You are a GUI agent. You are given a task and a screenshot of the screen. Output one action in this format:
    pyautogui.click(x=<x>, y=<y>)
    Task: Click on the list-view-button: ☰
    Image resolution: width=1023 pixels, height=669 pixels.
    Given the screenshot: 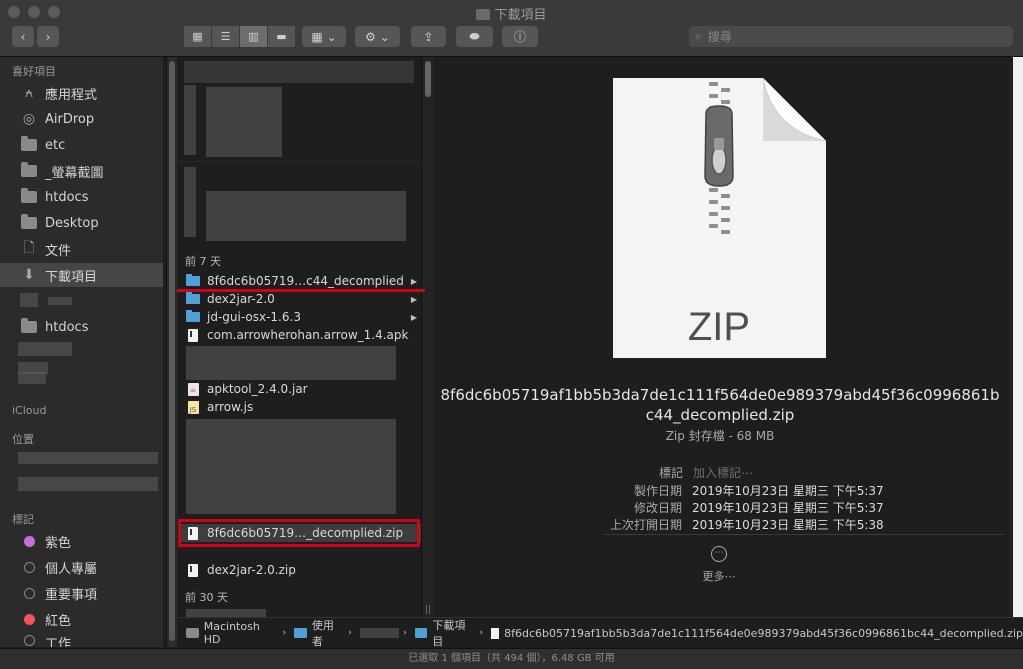 What is the action you would take?
    pyautogui.click(x=226, y=36)
    